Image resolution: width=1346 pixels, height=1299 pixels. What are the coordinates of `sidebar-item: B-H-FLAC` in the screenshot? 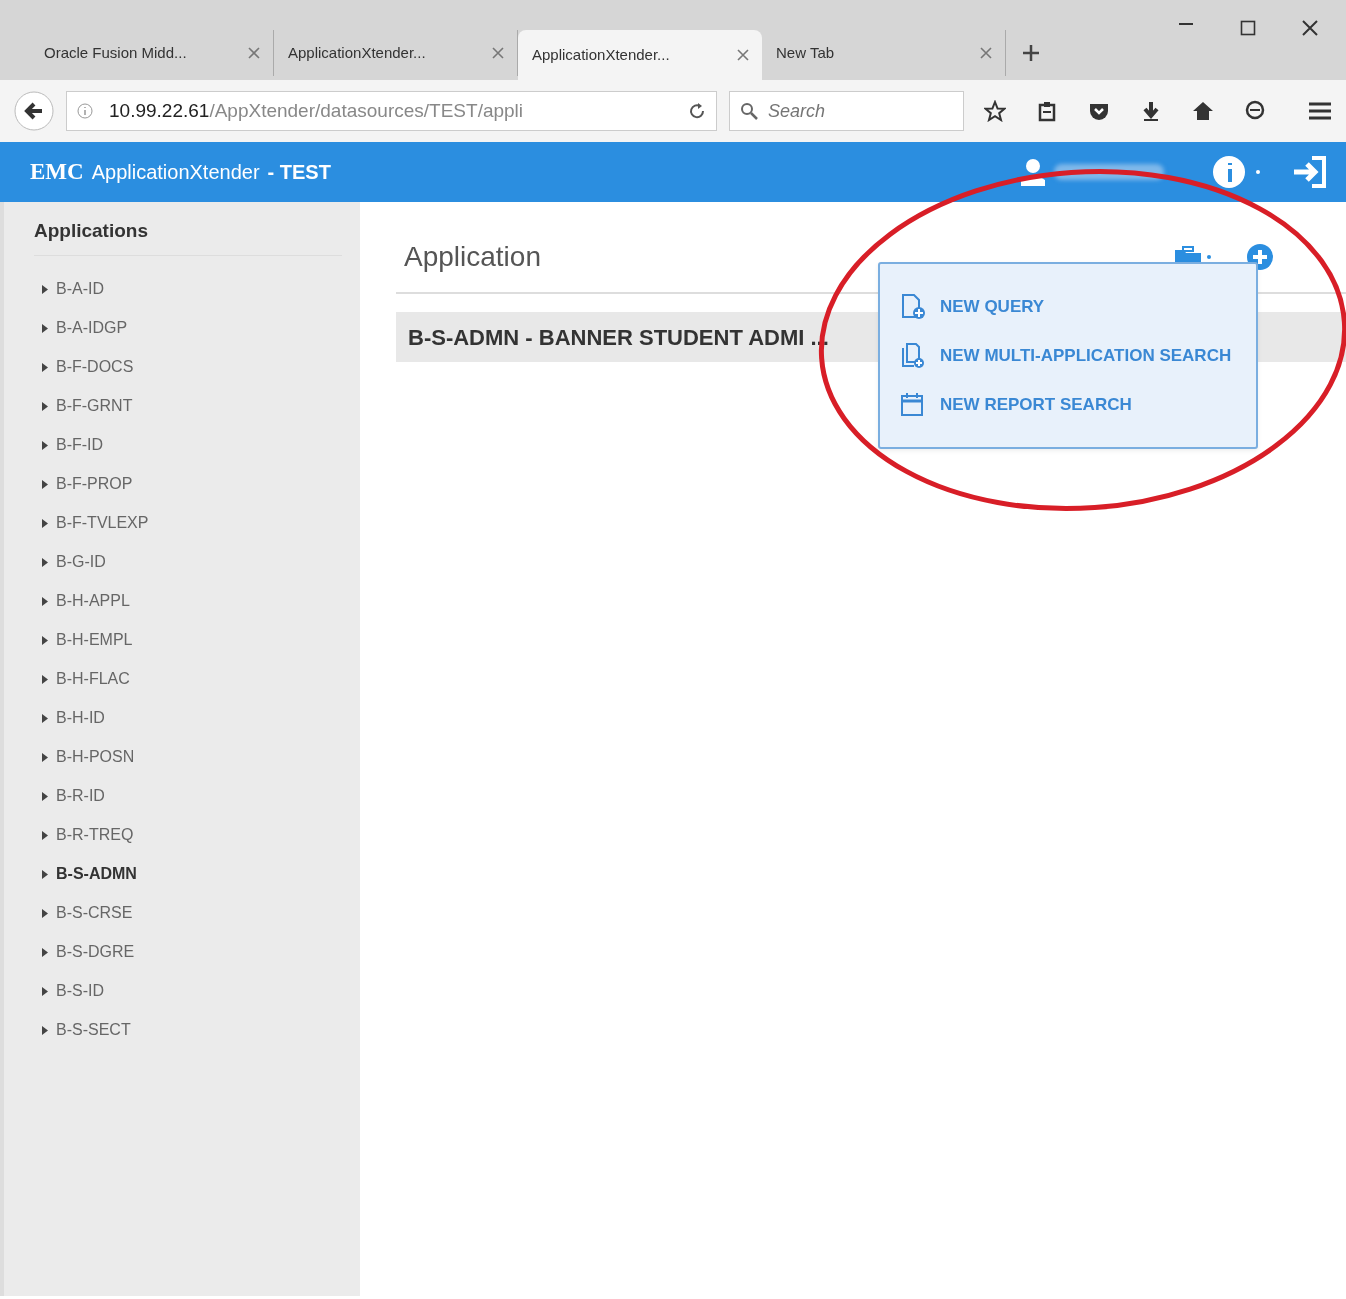 It's located at (188, 679).